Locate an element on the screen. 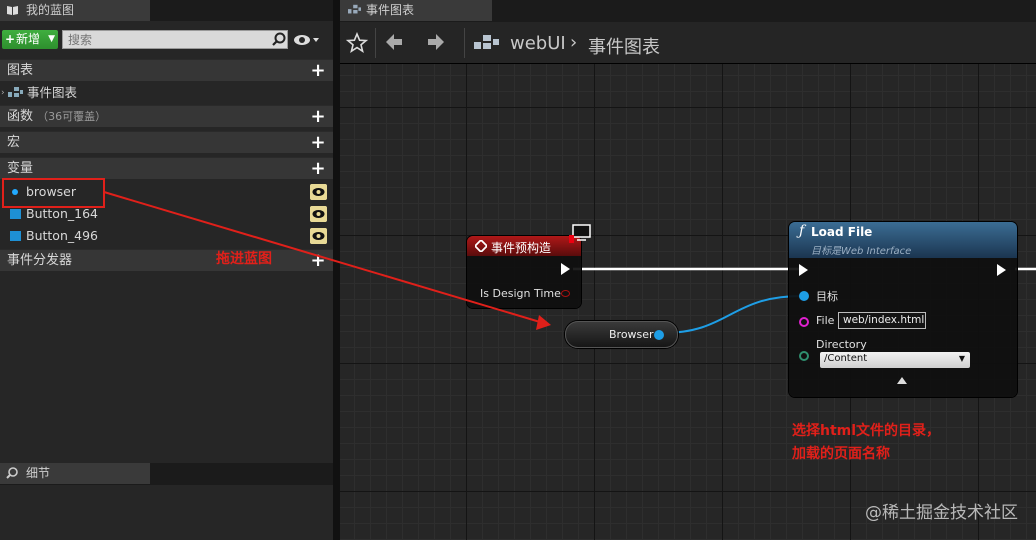  graph-tabbar: 事件图表 is located at coordinates (688, 11).